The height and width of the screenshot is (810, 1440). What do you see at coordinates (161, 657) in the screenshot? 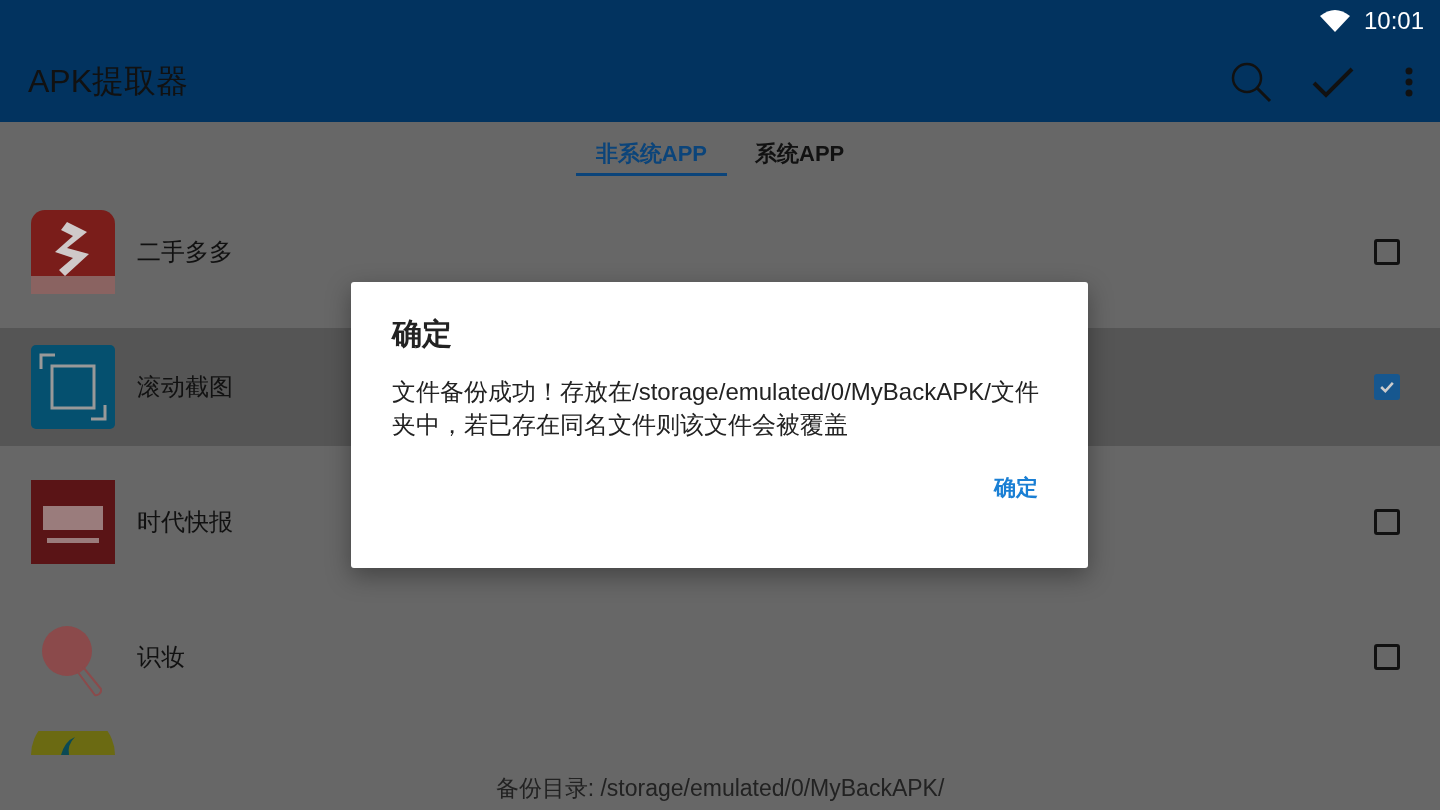
I see `app-name: 识妆` at bounding box center [161, 657].